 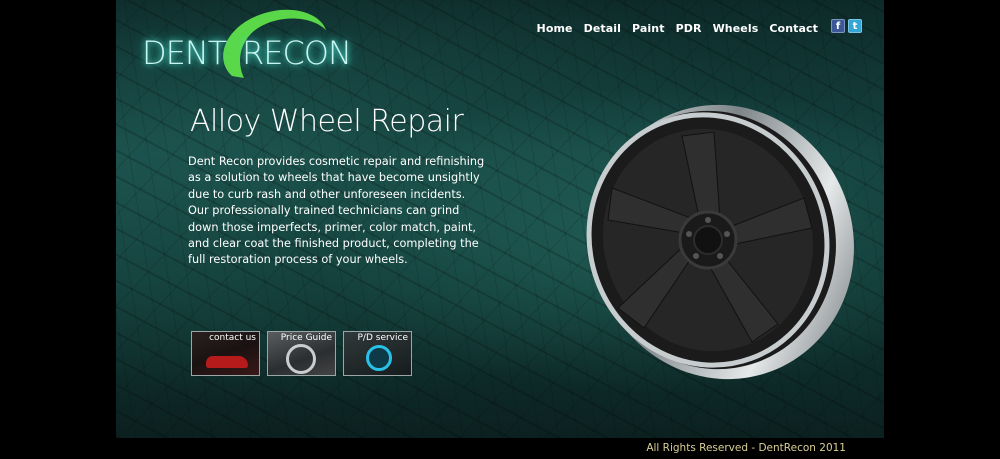 I want to click on thumb-label: P/D service, so click(x=383, y=338).